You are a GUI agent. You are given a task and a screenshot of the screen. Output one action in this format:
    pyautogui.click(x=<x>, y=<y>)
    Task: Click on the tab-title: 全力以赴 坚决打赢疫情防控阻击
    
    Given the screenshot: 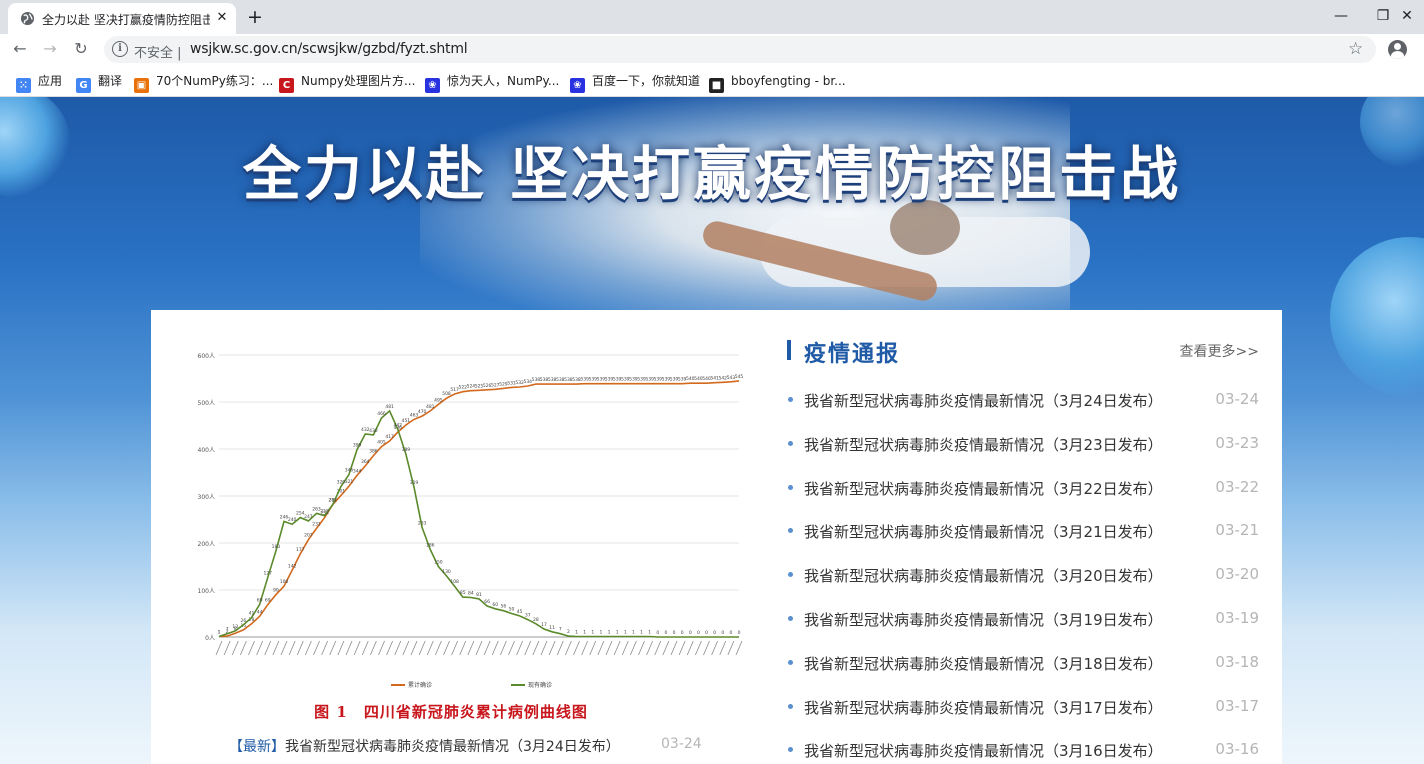 What is the action you would take?
    pyautogui.click(x=126, y=20)
    